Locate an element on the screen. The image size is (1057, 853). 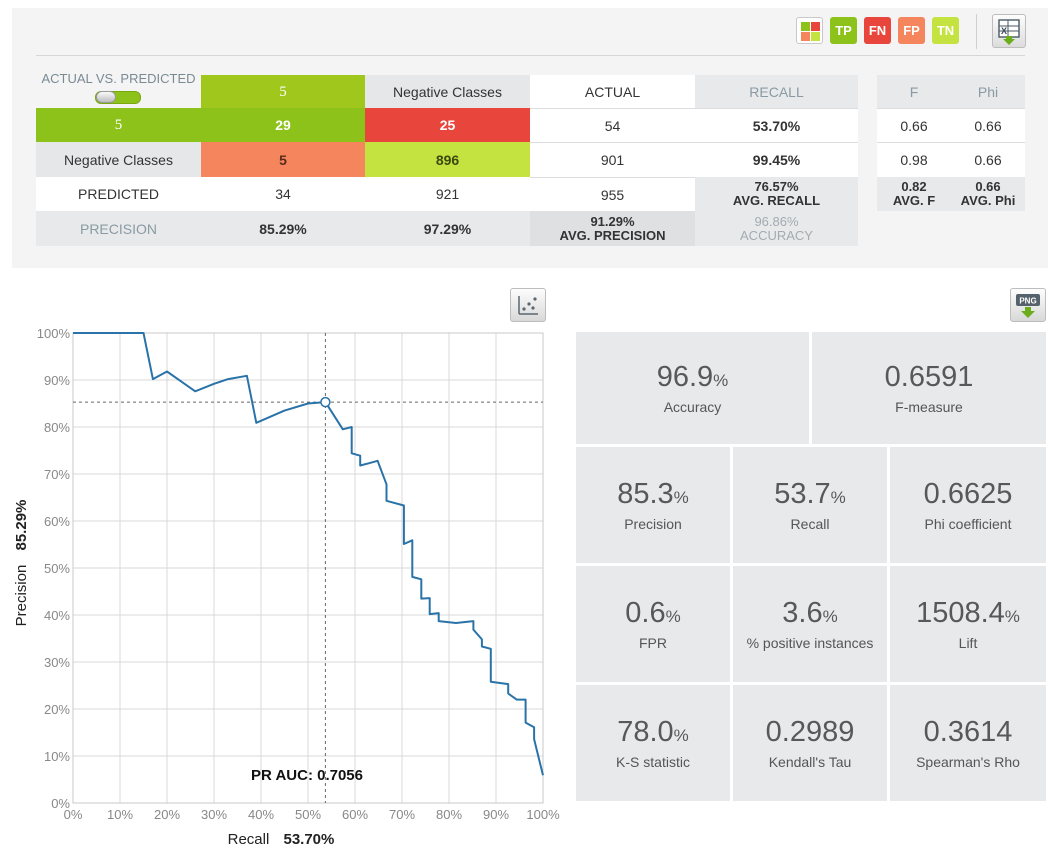
x-tick-label: 40% is located at coordinates (261, 814).